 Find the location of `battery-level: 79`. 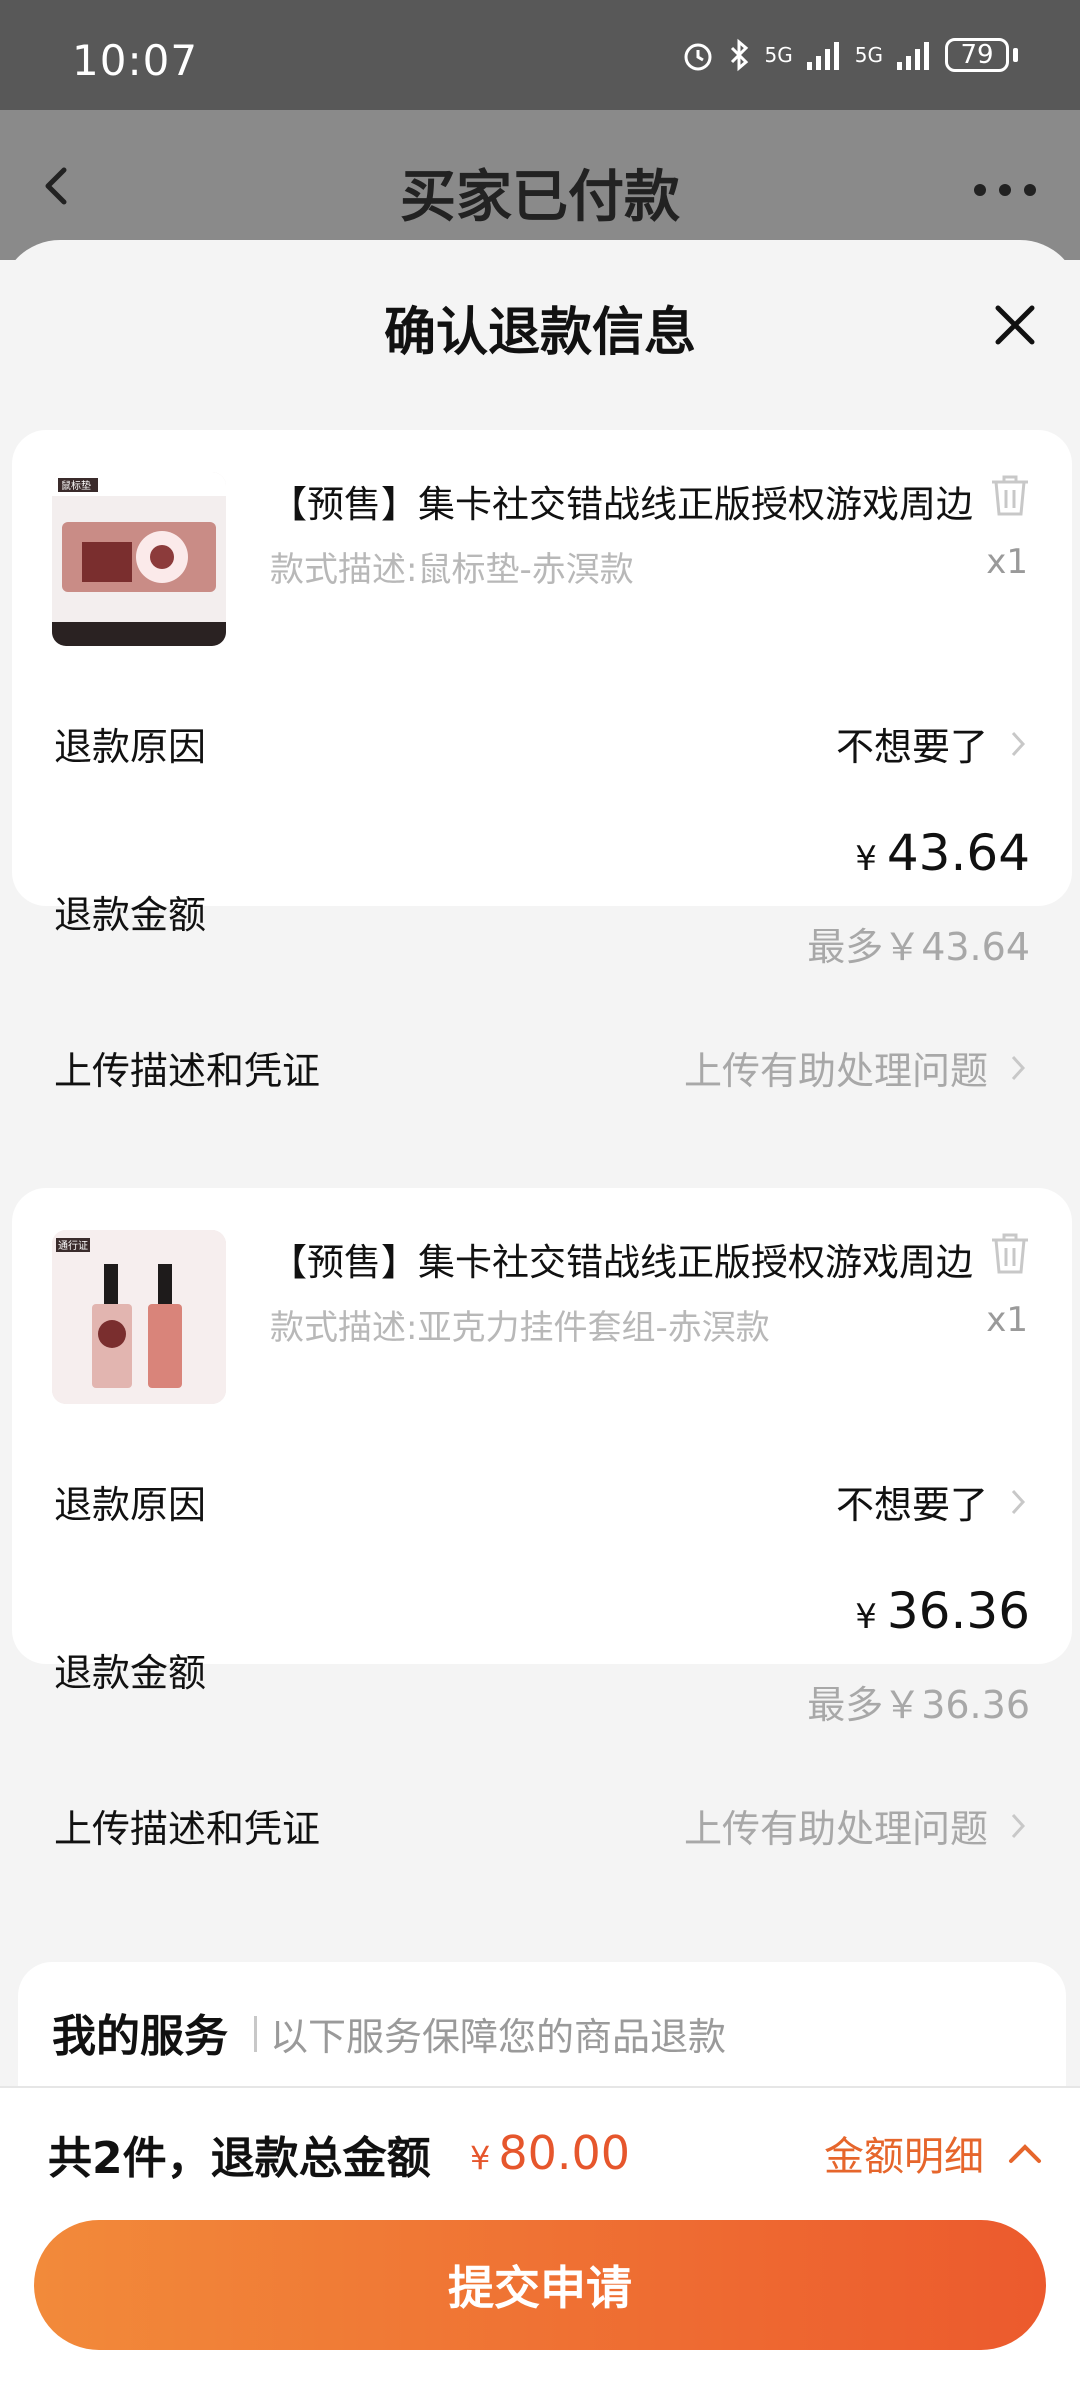

battery-level: 79 is located at coordinates (977, 55).